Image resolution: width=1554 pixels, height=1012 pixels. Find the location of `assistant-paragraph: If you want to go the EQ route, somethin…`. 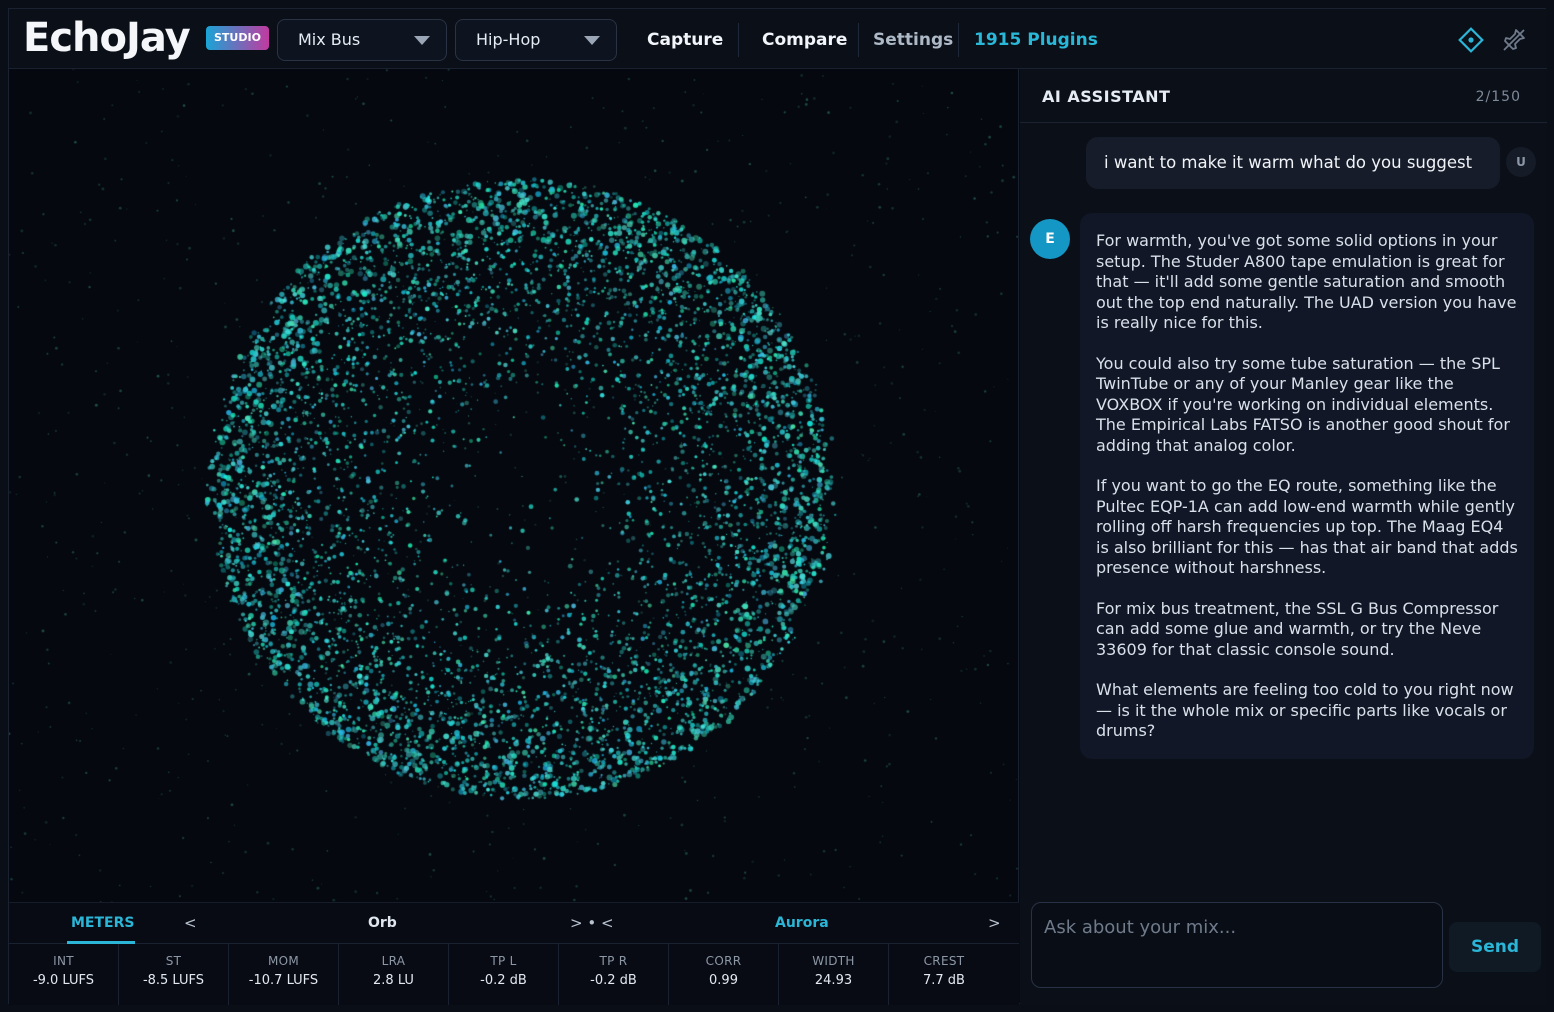

assistant-paragraph: If you want to go the EQ route, somethin… is located at coordinates (1307, 526).